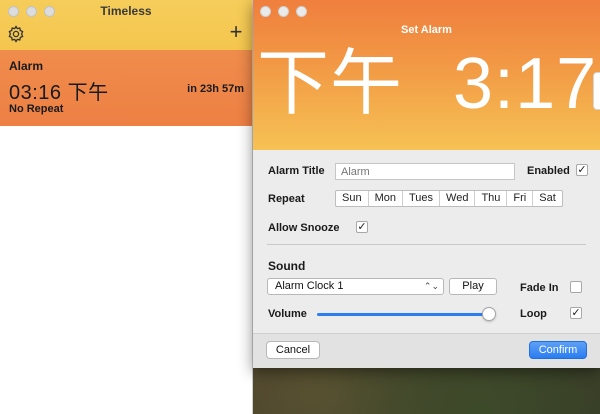 This screenshot has width=600, height=414. What do you see at coordinates (287, 314) in the screenshot?
I see `volume-label: Volume` at bounding box center [287, 314].